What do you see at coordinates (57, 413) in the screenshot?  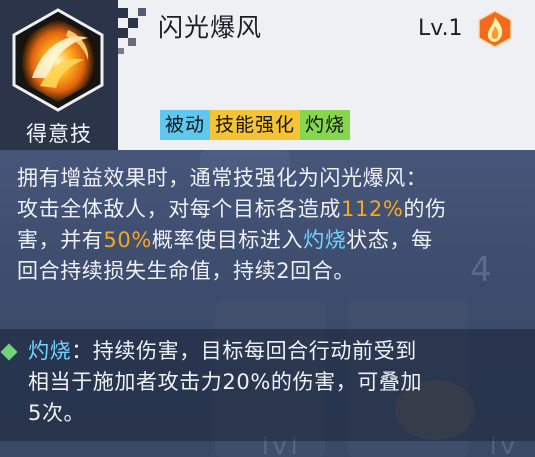 I see `note-line-3: 5次。` at bounding box center [57, 413].